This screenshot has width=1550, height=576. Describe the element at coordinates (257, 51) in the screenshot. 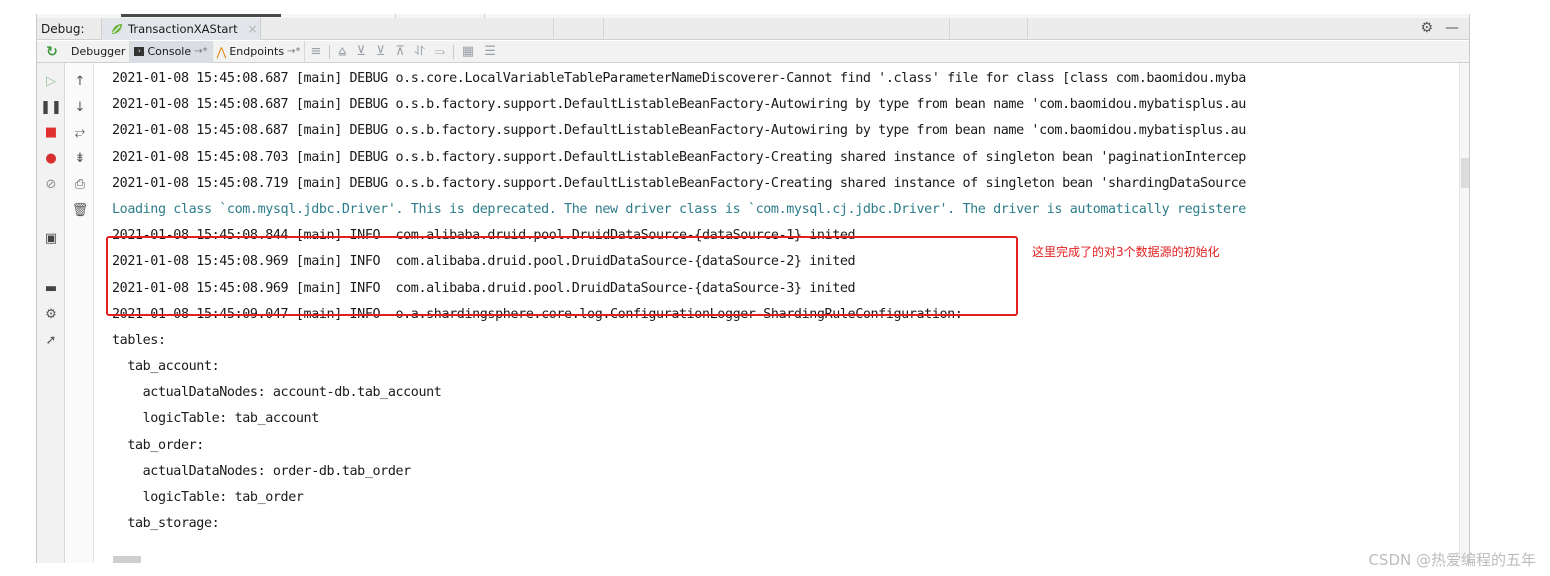

I see `tab-endpoints-label: Endpoints` at that location.